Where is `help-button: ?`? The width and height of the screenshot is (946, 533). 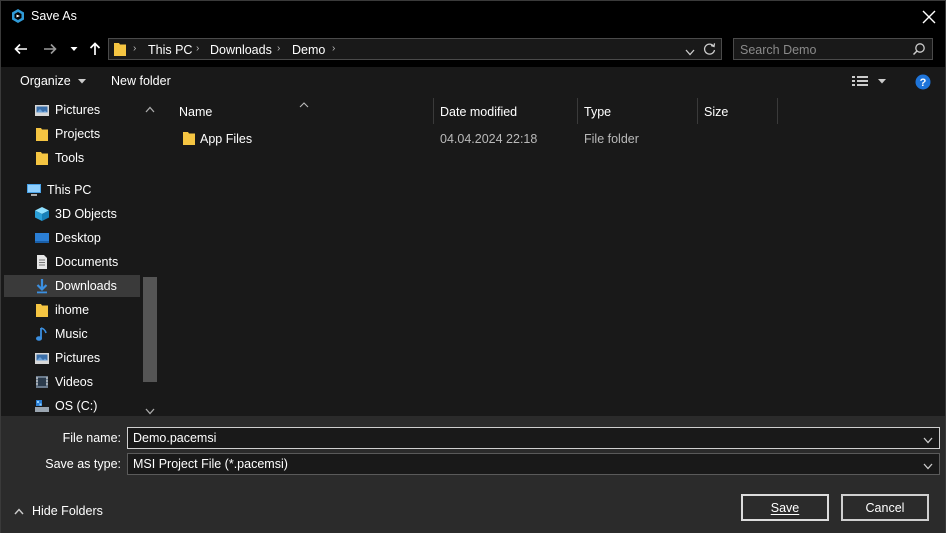
help-button: ? is located at coordinates (923, 83).